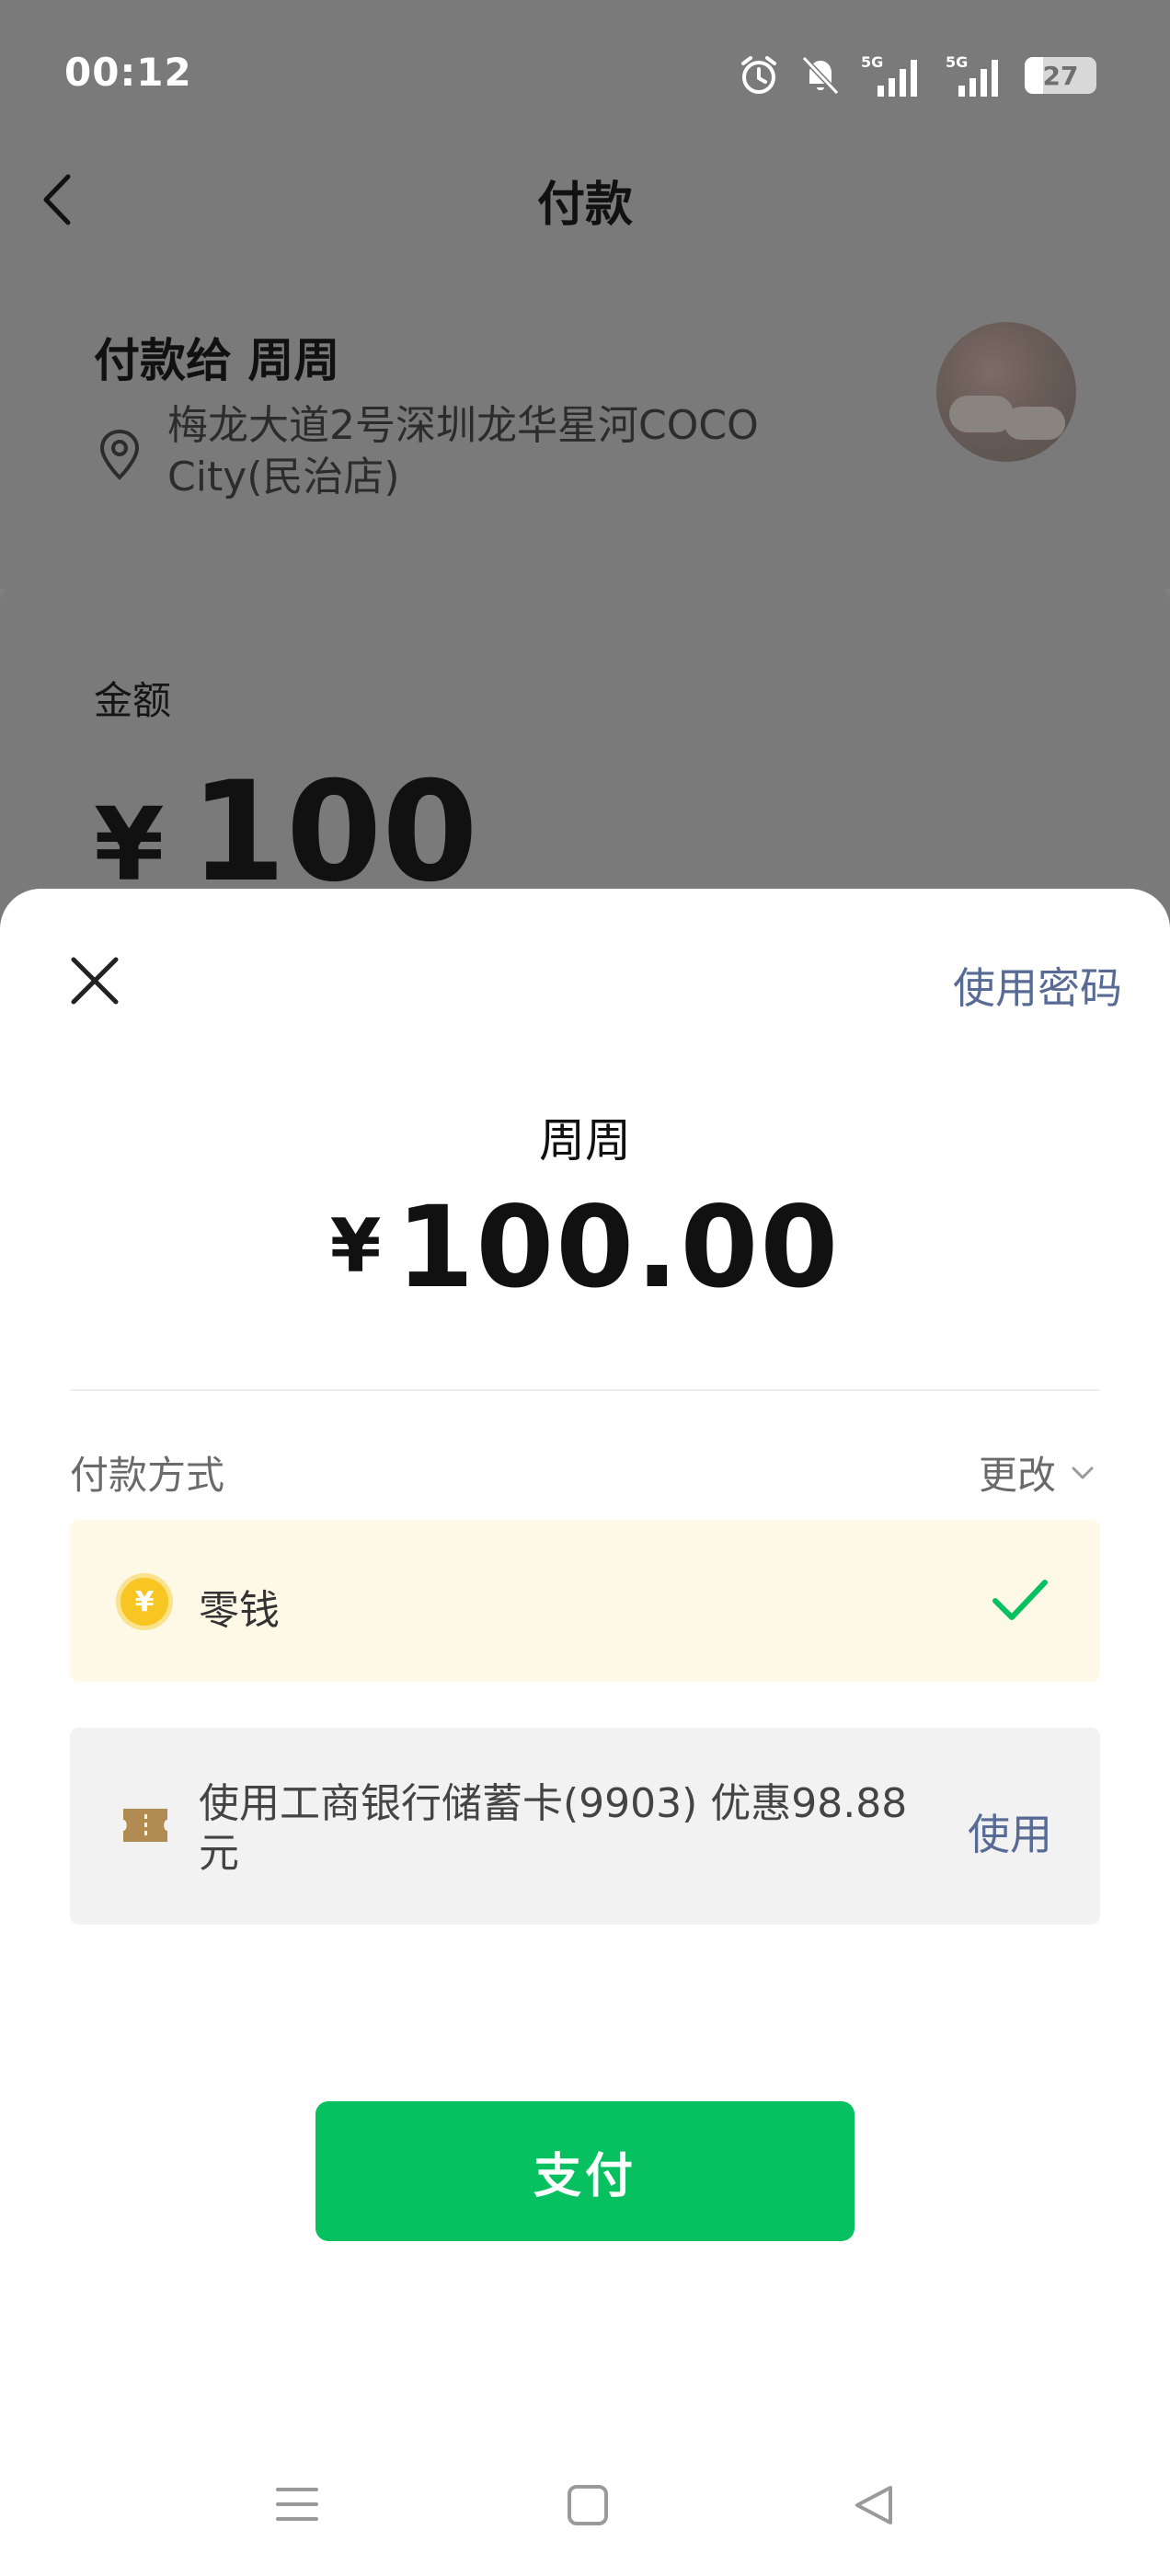 This screenshot has height=2576, width=1170. What do you see at coordinates (145, 1825) in the screenshot?
I see `coupon-icon` at bounding box center [145, 1825].